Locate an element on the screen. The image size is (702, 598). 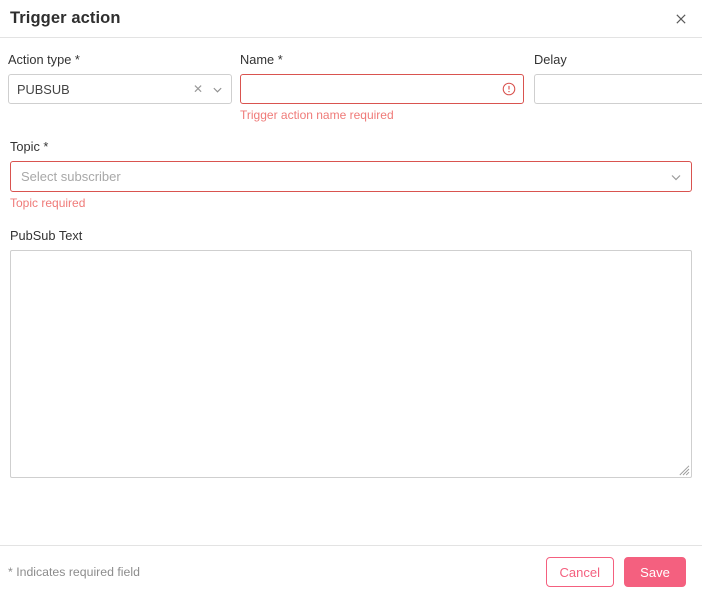
clear-icon: ✕ is located at coordinates (198, 89).